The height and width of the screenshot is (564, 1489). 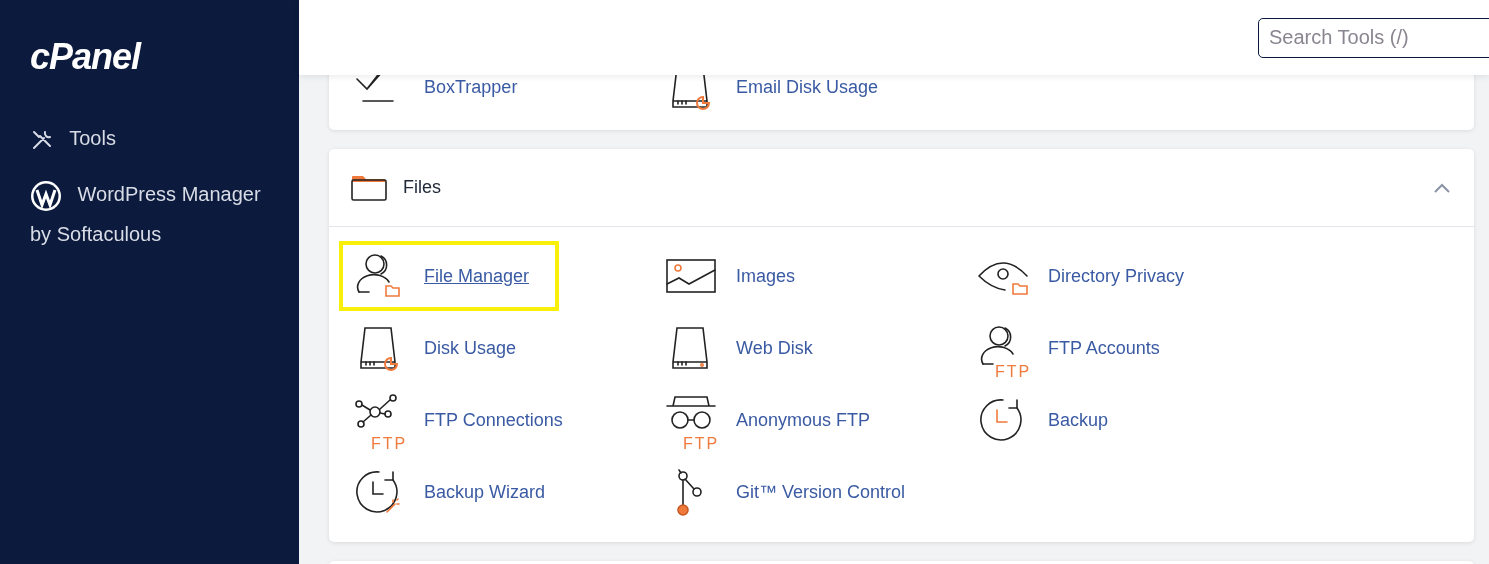 I want to click on tool-link: Backup Wizard, so click(x=457, y=492).